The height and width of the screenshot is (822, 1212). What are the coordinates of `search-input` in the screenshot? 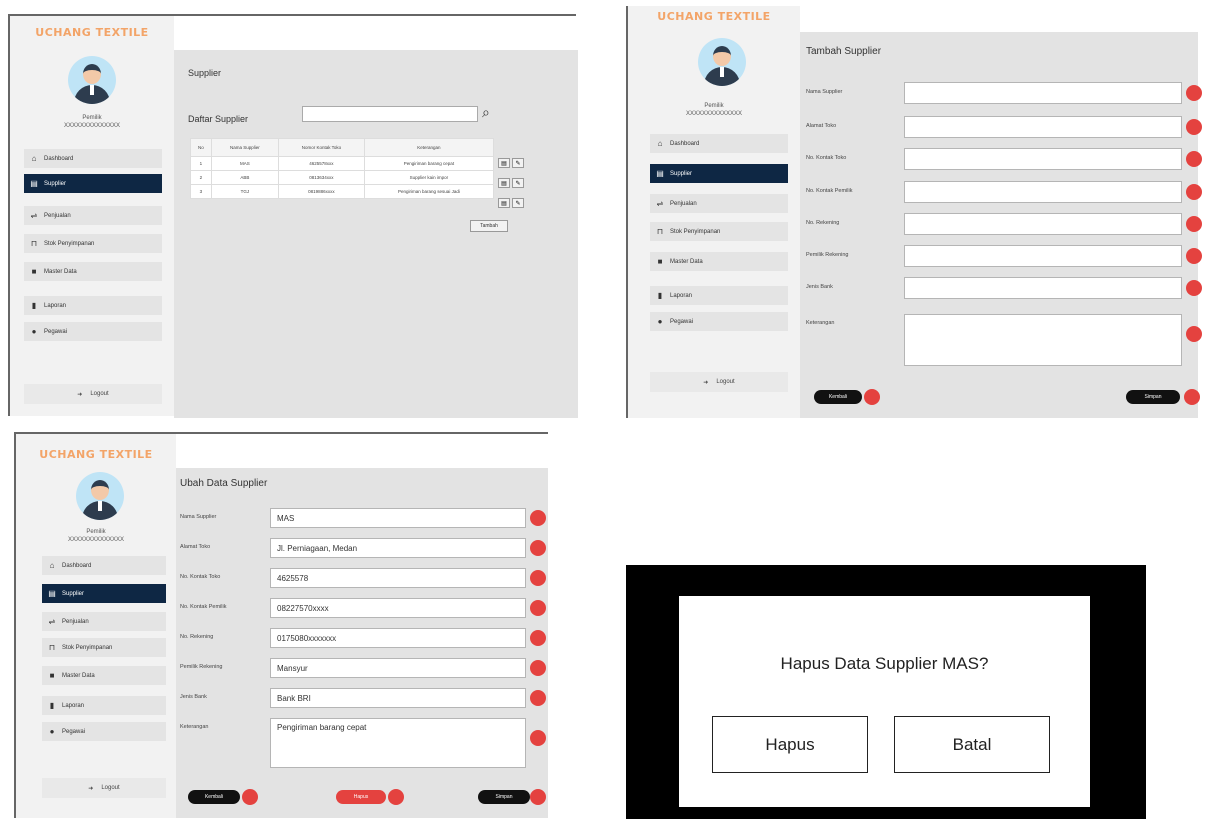 It's located at (390, 114).